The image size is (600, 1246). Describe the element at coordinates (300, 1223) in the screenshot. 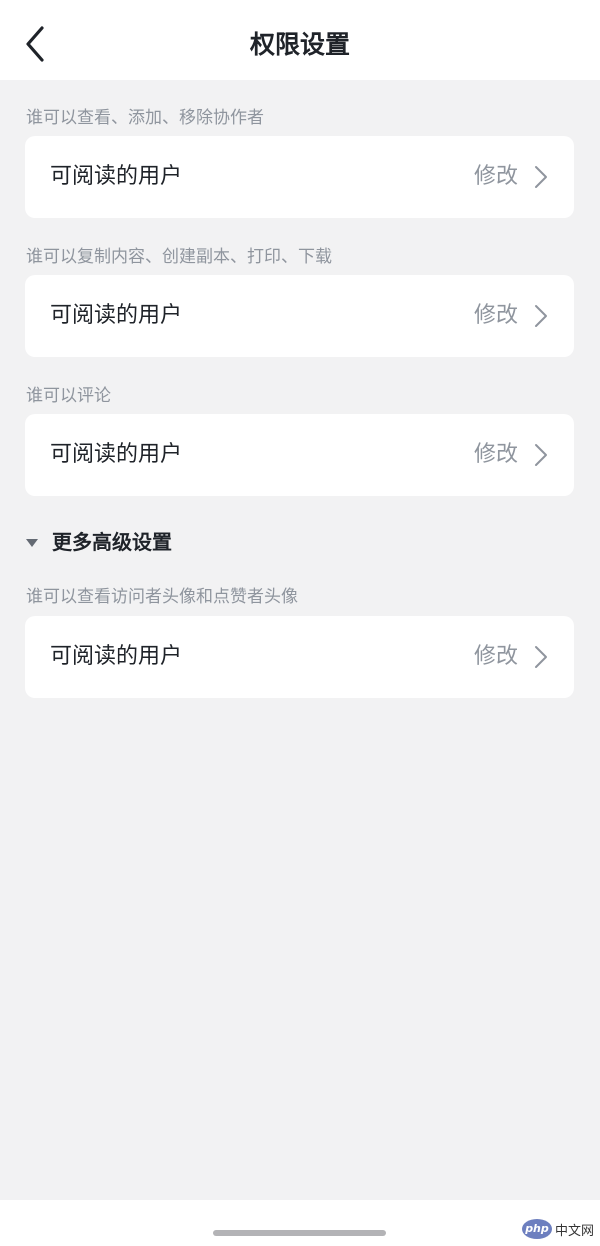

I see `bottom-bar: php 中文网` at that location.